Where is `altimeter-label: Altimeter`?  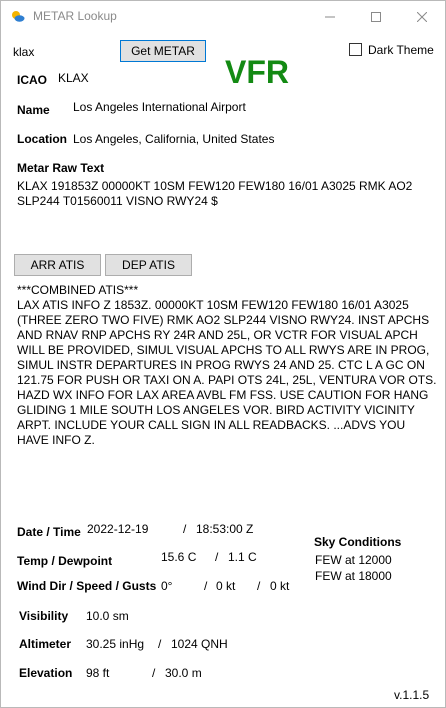
altimeter-label: Altimeter is located at coordinates (45, 644).